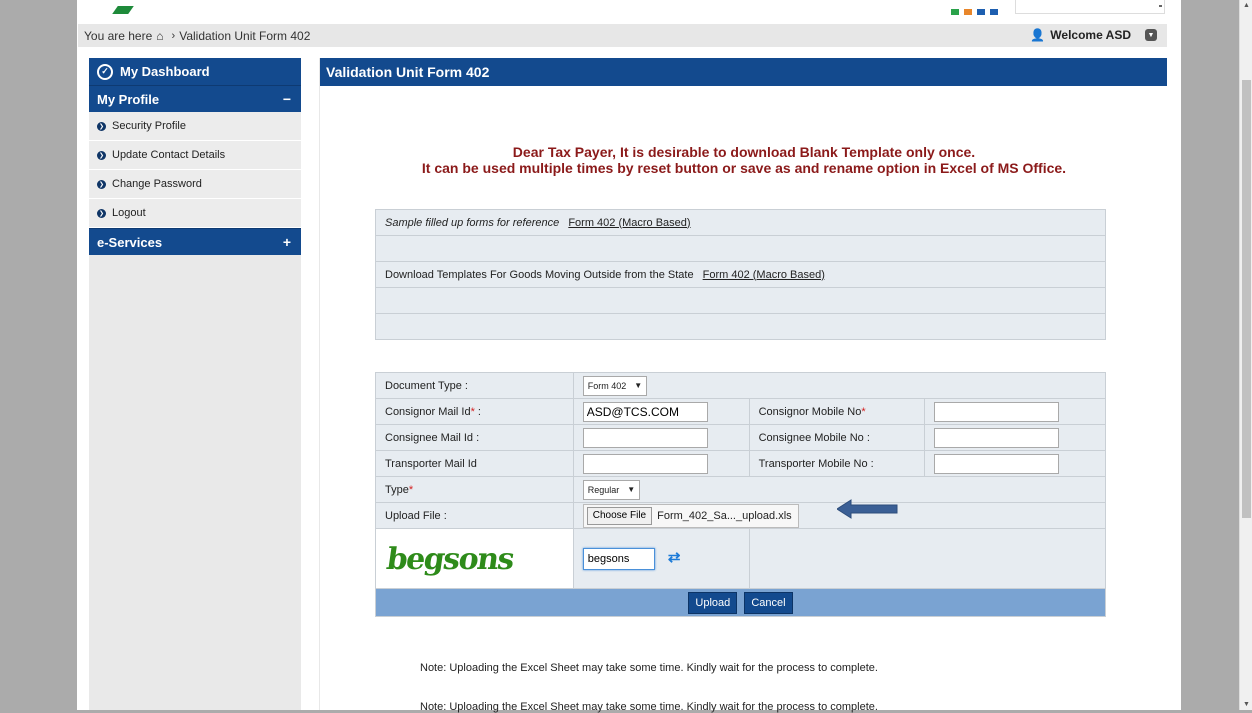  What do you see at coordinates (955, 12) in the screenshot?
I see `theme-green-swatch` at bounding box center [955, 12].